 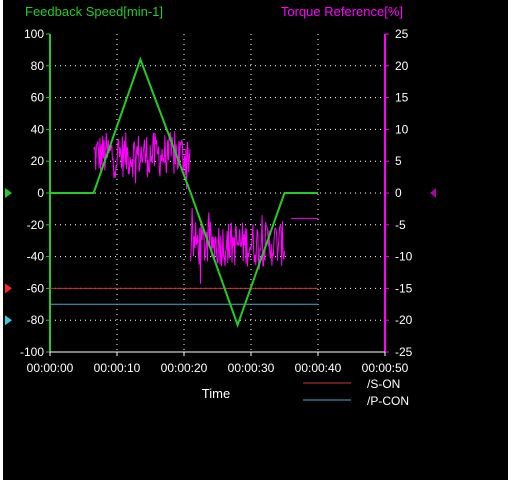 I want to click on left-tick-label: -20, so click(x=36, y=225).